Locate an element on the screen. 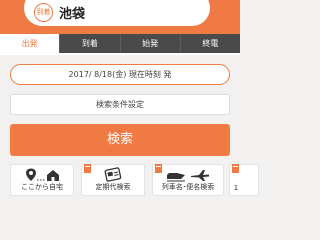 The width and height of the screenshot is (320, 240). station-name: 池袋 is located at coordinates (72, 14).